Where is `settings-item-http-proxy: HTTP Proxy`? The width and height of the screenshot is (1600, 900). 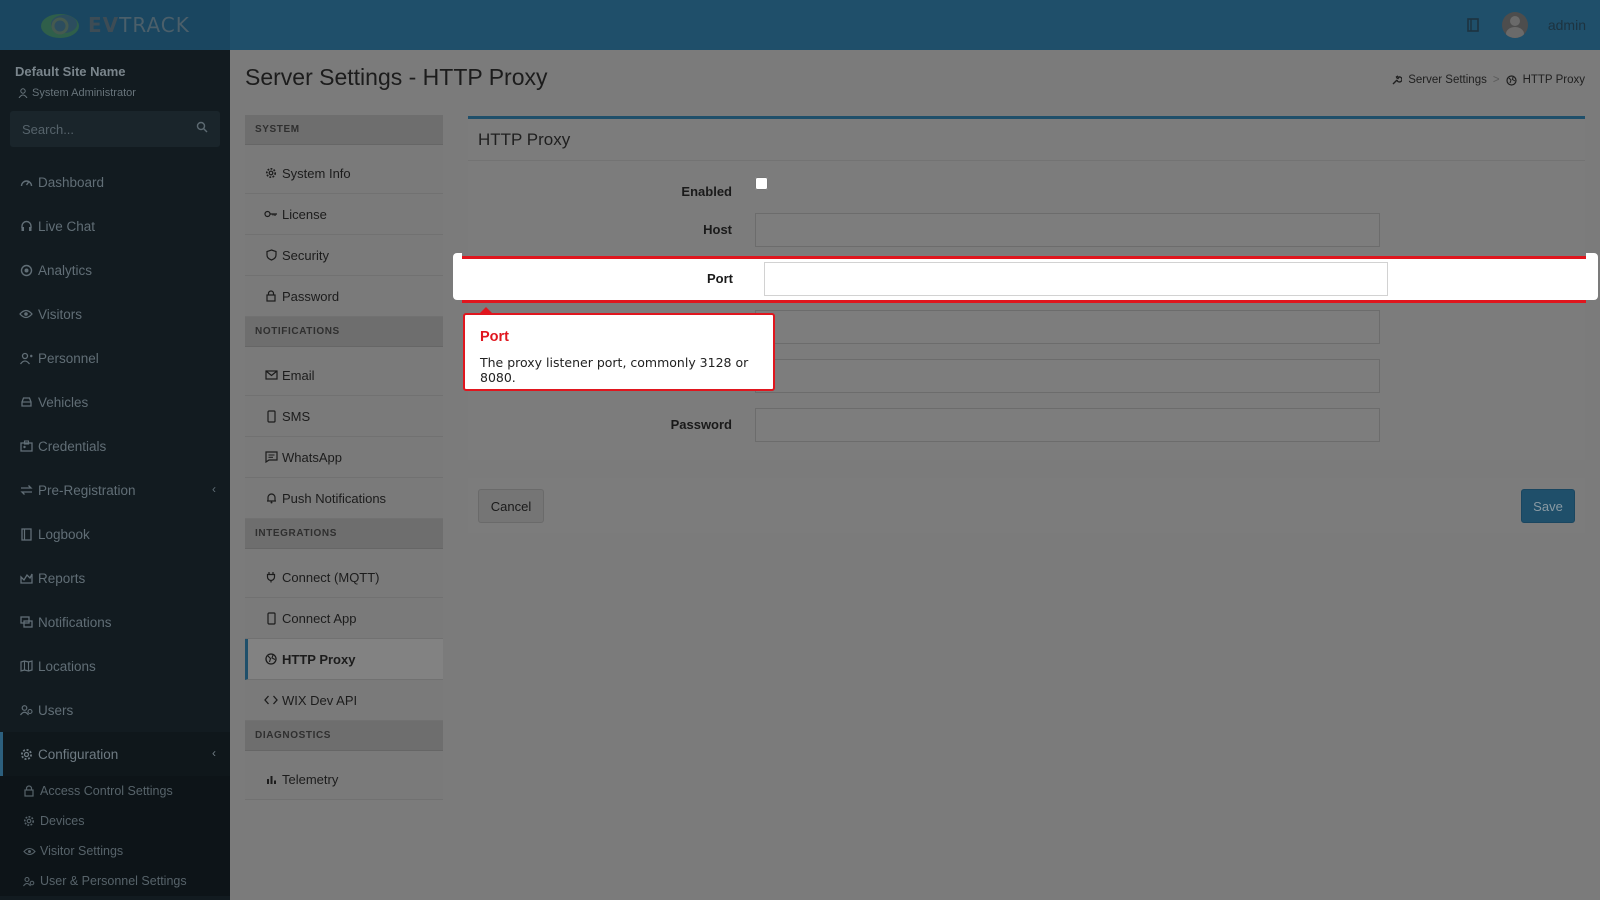
settings-item-http-proxy: HTTP Proxy is located at coordinates (344, 659).